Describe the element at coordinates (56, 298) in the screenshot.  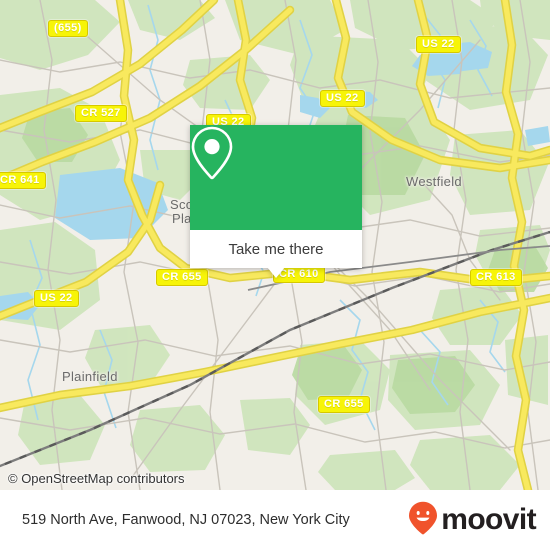
I see `road-shield-us-22-west: US 22` at that location.